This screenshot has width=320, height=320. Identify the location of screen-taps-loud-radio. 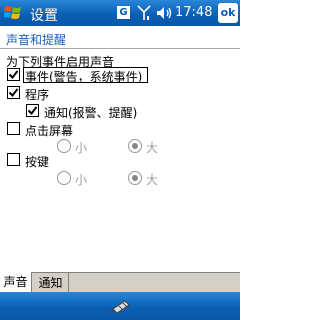
(135, 146).